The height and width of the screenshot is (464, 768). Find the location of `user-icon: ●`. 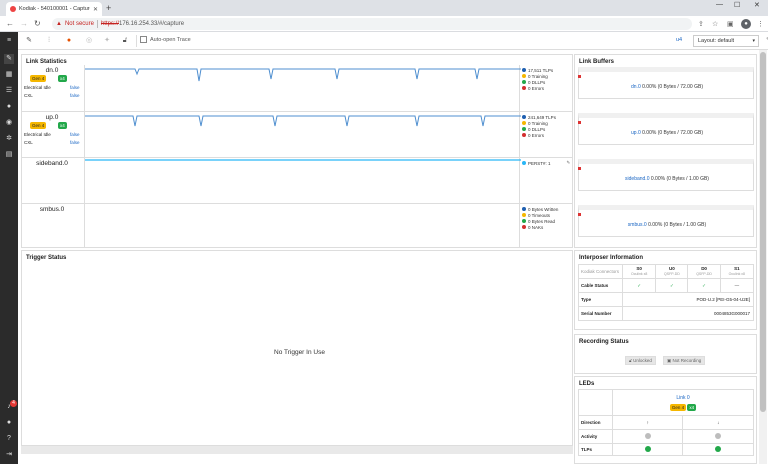

user-icon: ● is located at coordinates (9, 107).